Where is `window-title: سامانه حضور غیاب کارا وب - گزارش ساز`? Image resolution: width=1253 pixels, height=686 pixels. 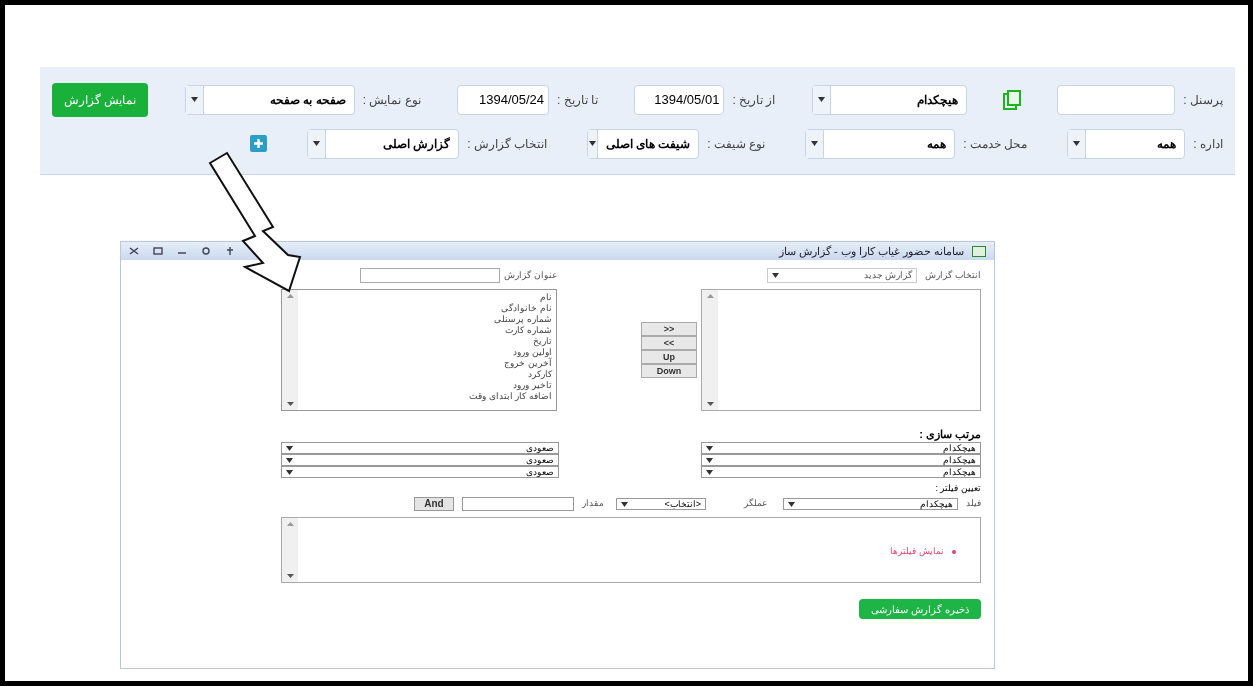 window-title: سامانه حضور غیاب کارا وب - گزارش ساز is located at coordinates (871, 251).